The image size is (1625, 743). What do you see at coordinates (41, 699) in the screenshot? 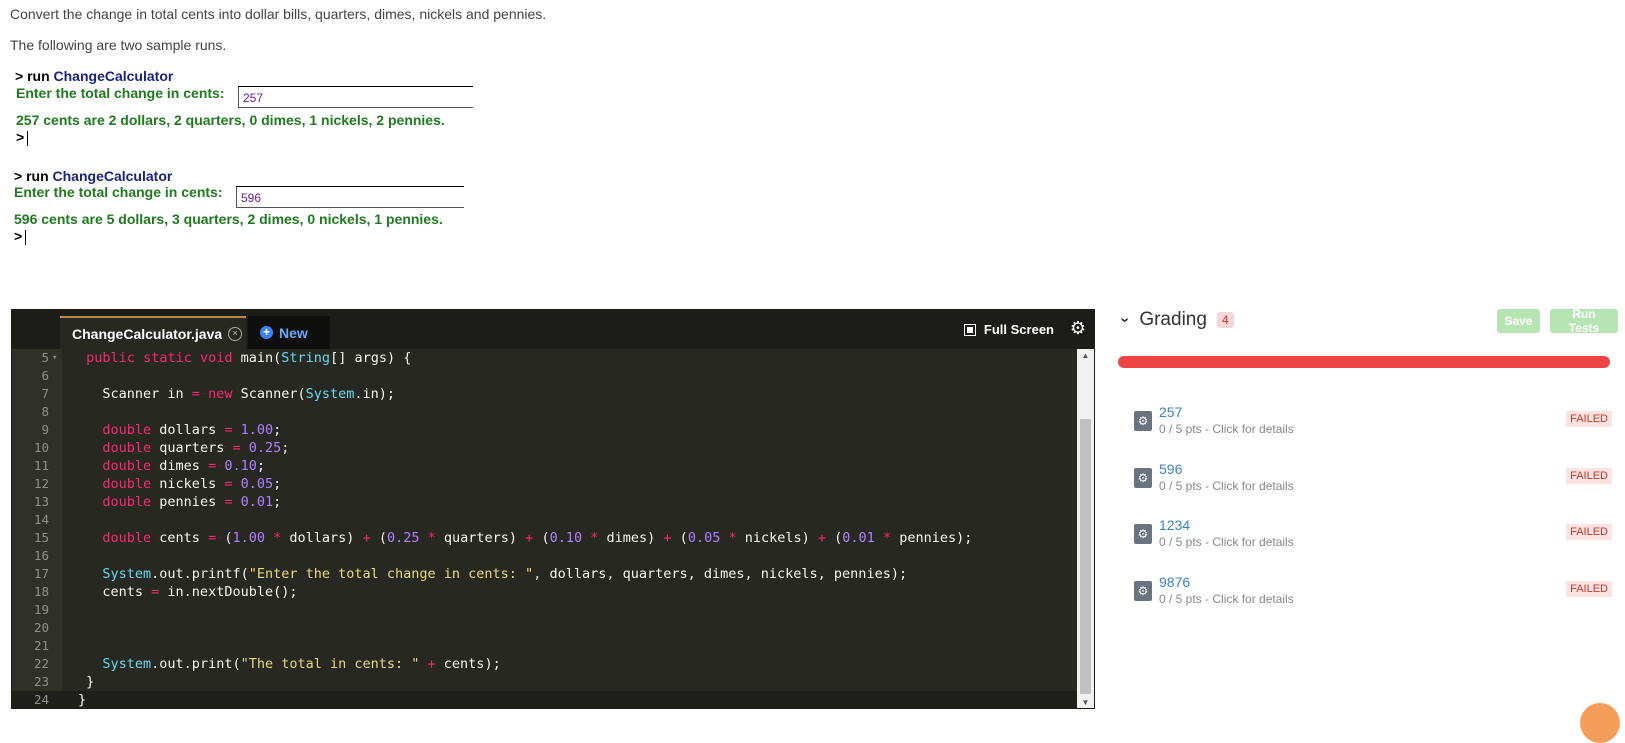
I see `line-number: 24` at bounding box center [41, 699].